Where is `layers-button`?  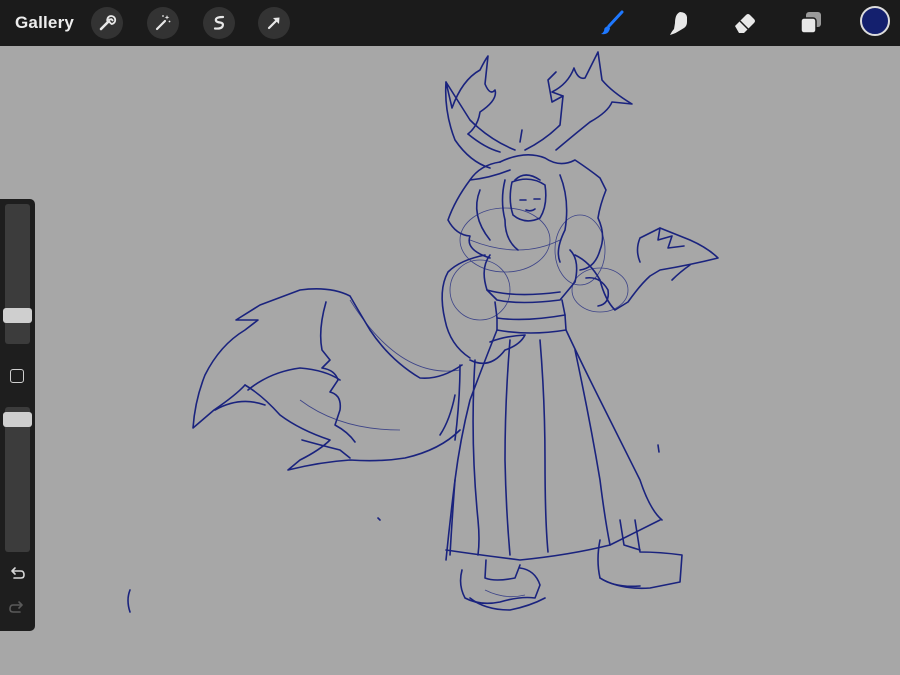 layers-button is located at coordinates (811, 23).